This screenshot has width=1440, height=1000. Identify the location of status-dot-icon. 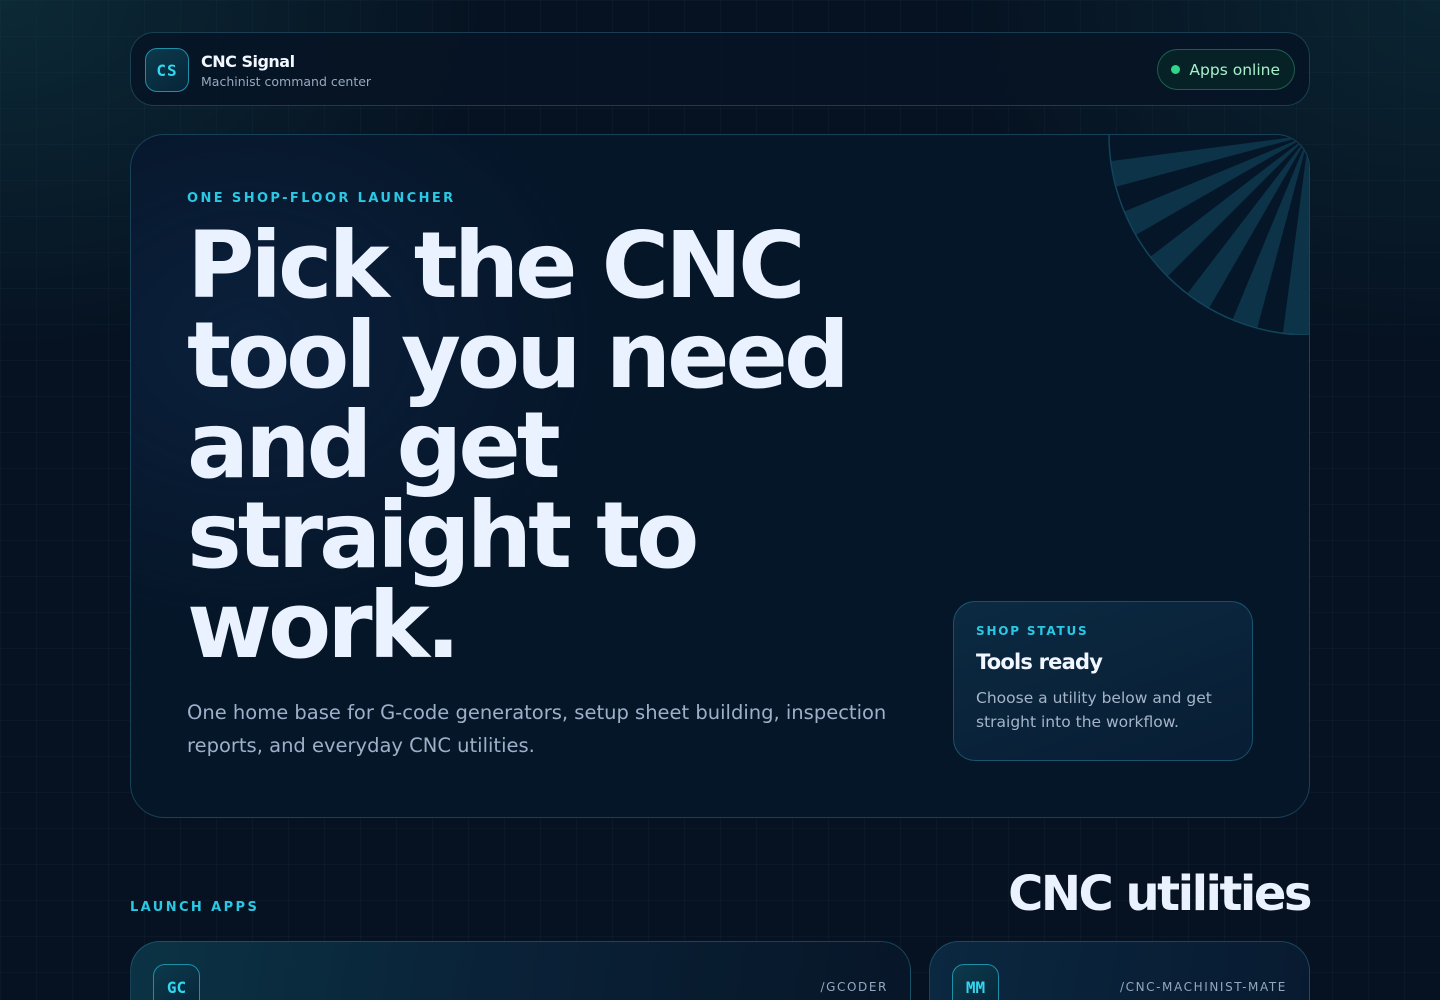
(1176, 69).